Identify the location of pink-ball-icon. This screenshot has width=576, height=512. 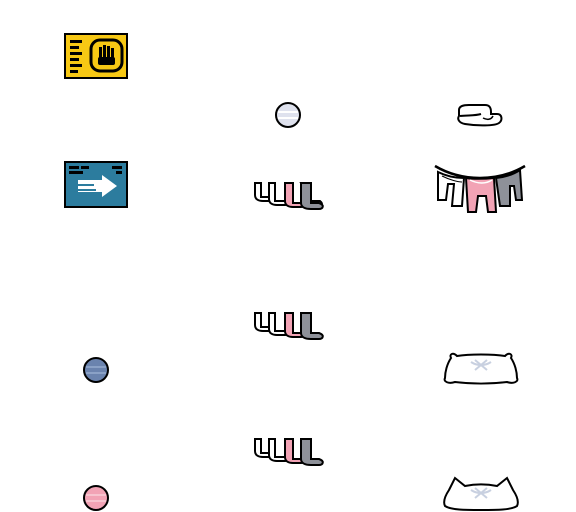
(96, 498).